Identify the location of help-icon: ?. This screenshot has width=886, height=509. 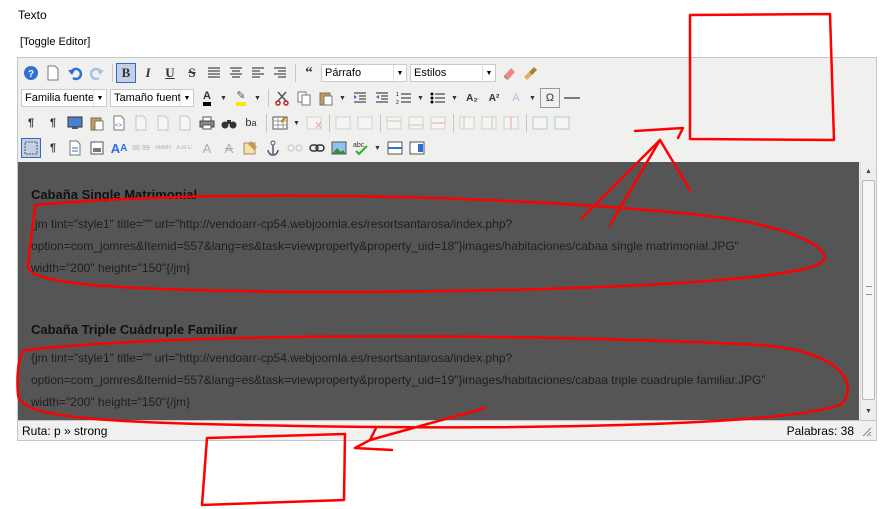
(31, 73).